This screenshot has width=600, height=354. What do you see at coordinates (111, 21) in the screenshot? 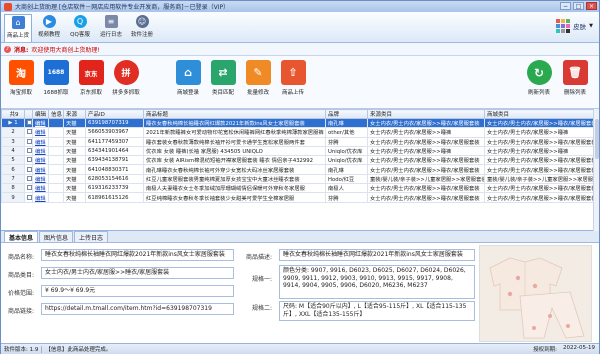
I see `log-icon: ≡` at bounding box center [111, 21].